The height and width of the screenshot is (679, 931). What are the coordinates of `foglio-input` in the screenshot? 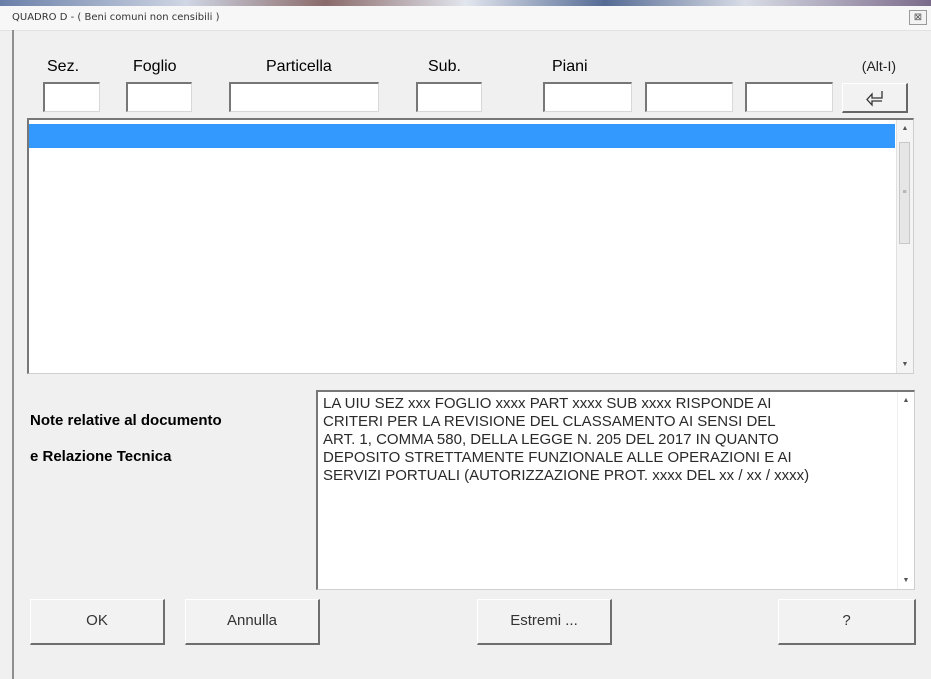 It's located at (159, 97).